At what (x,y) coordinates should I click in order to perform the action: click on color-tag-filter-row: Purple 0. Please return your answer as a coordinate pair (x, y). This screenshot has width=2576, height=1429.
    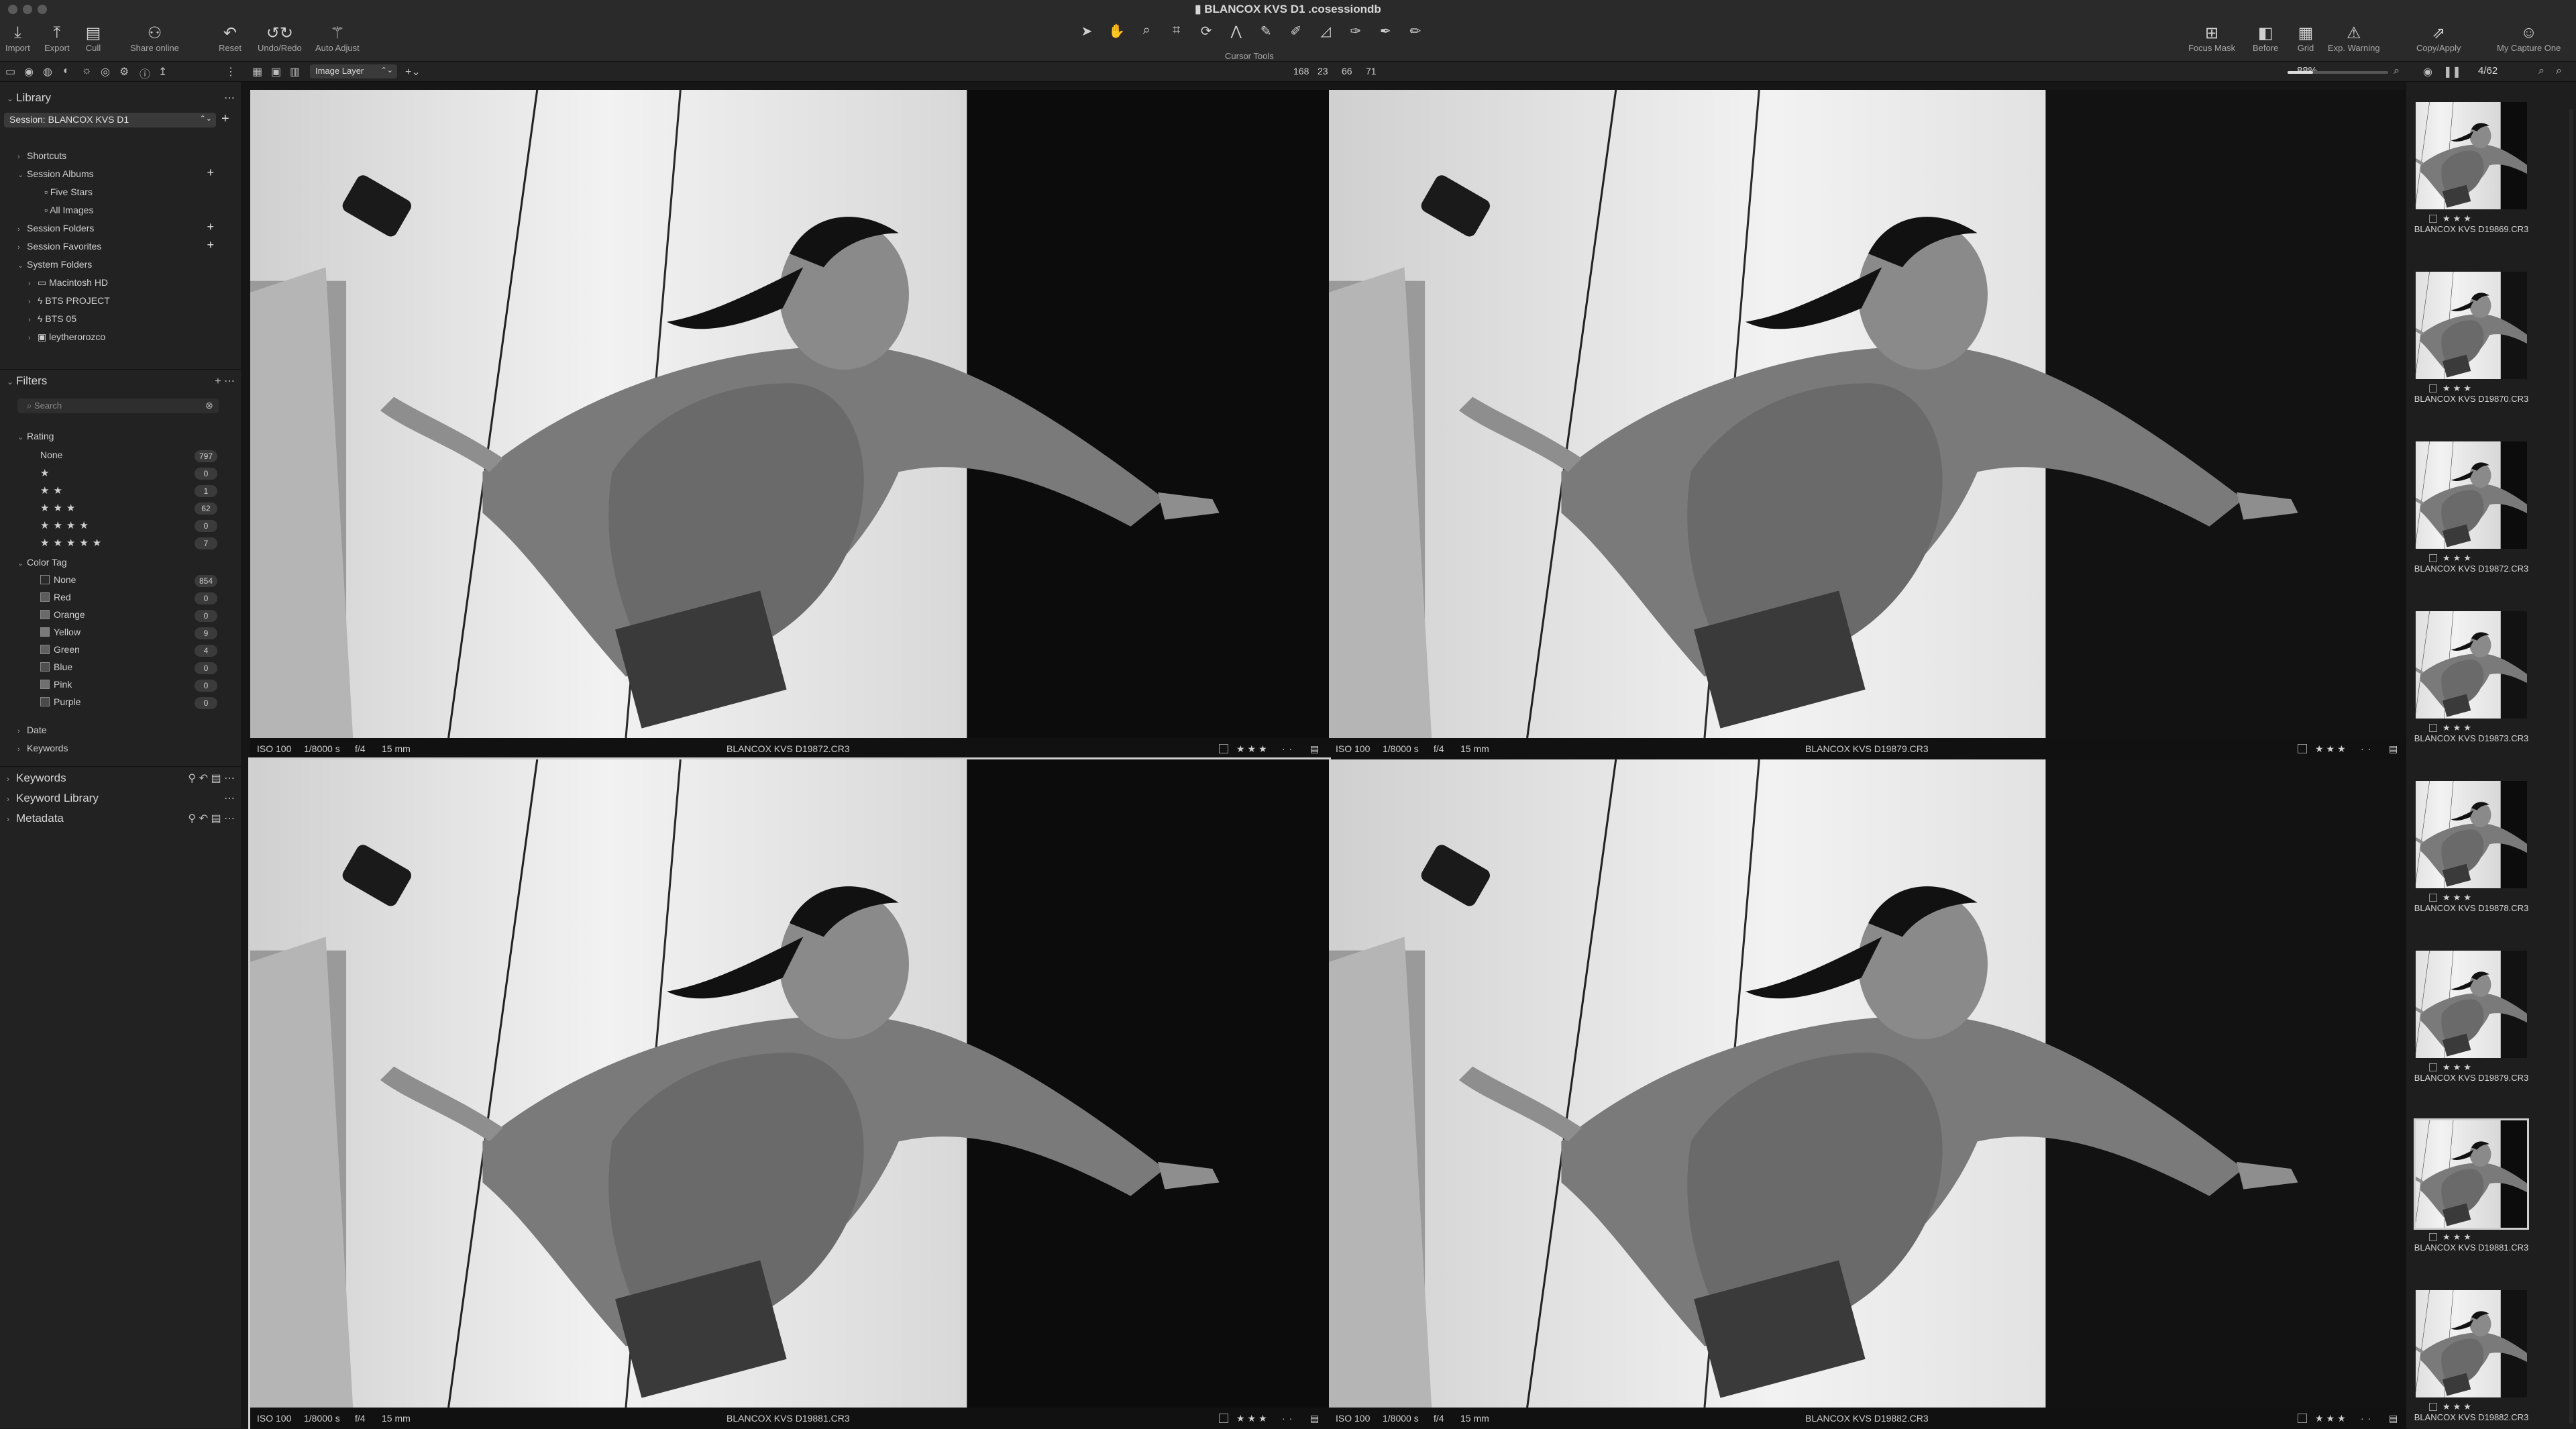
    Looking at the image, I should click on (130, 703).